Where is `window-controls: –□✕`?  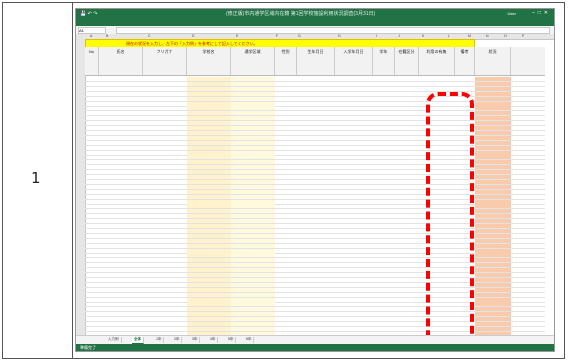
window-controls: –□✕ is located at coordinates (541, 13).